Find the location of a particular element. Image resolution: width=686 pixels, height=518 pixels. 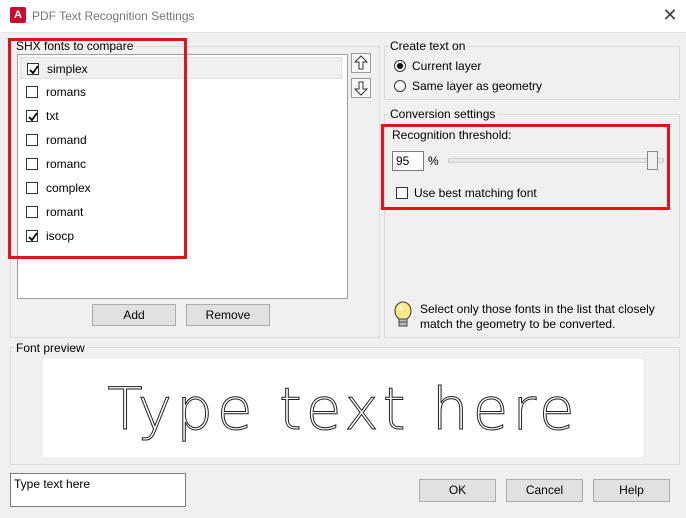

list-item-complex: complex is located at coordinates (181, 188).